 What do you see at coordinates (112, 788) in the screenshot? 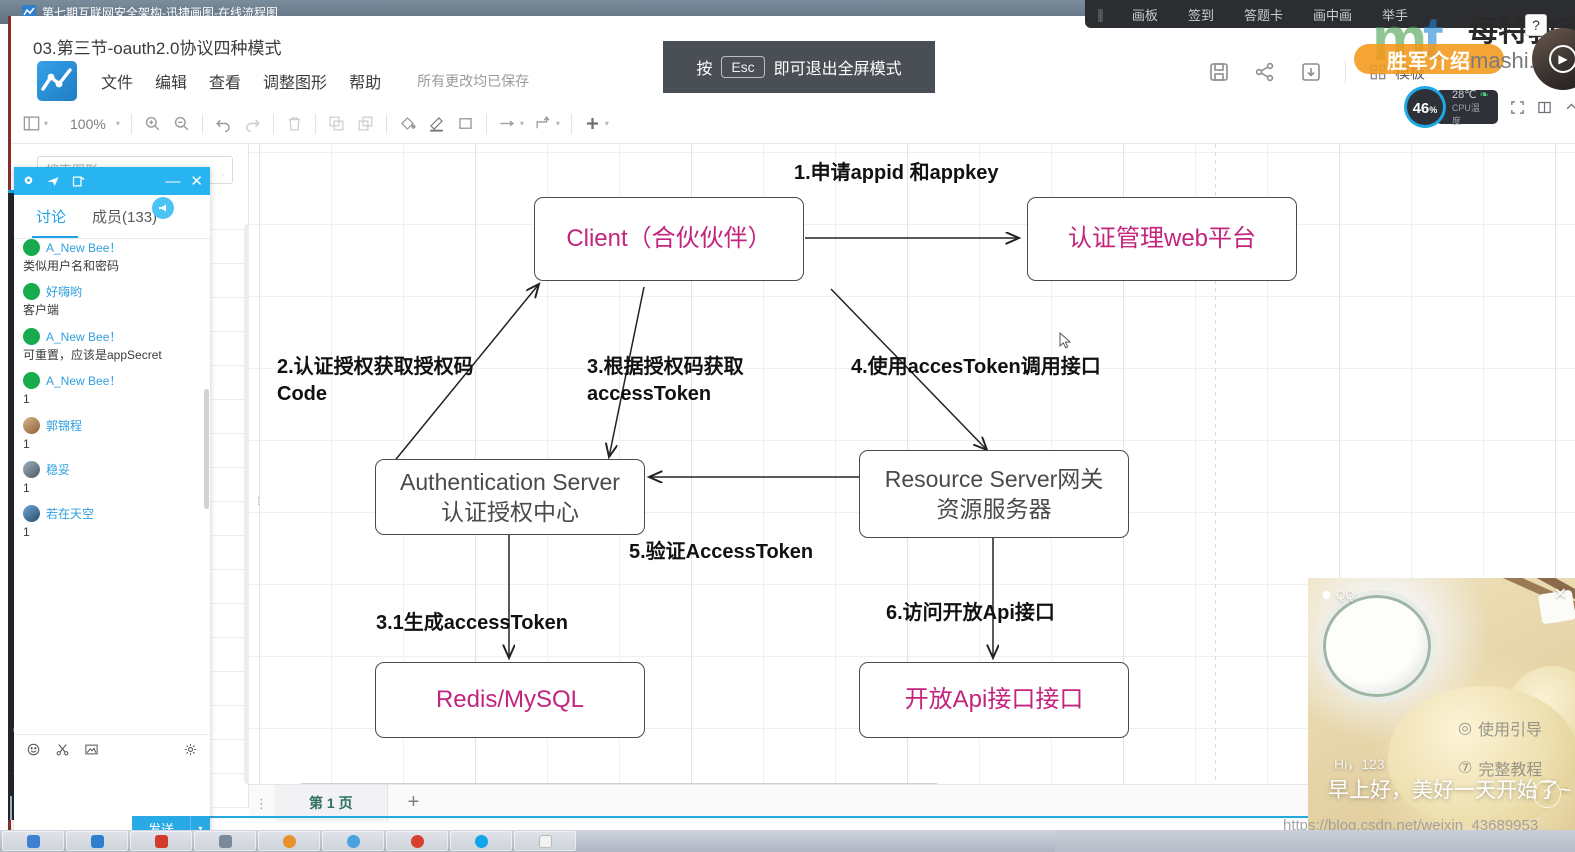
I see `qq-message-input` at bounding box center [112, 788].